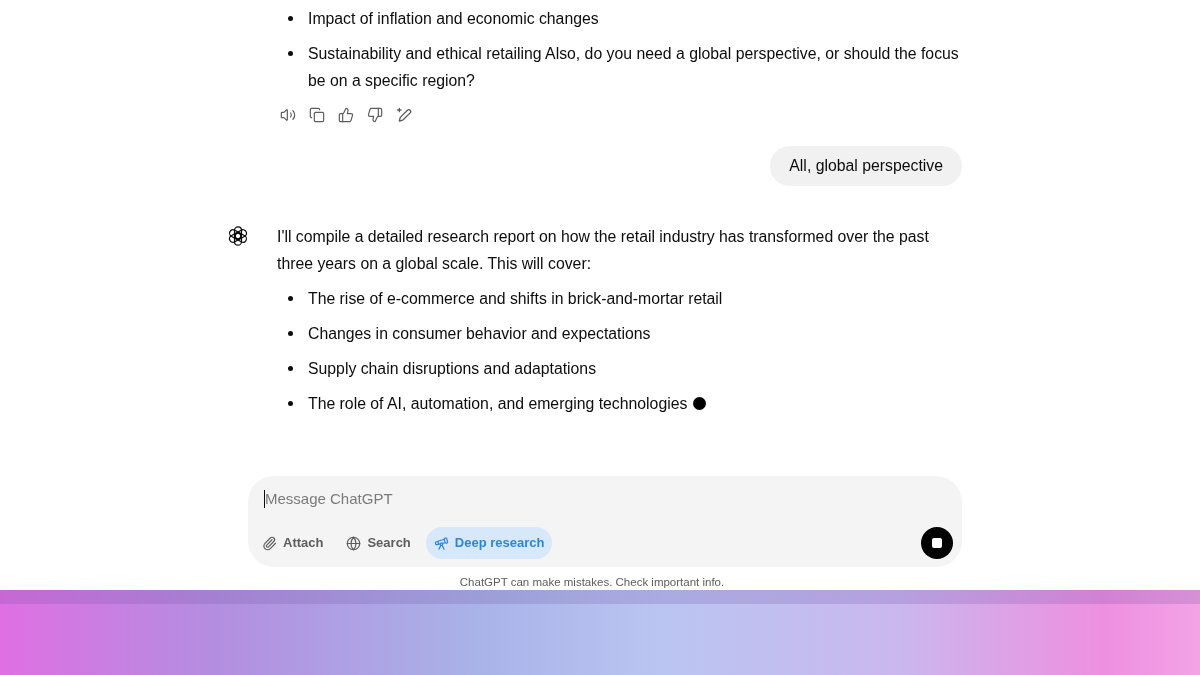 Image resolution: width=1200 pixels, height=675 pixels. Describe the element at coordinates (317, 115) in the screenshot. I see `copy-icon` at that location.